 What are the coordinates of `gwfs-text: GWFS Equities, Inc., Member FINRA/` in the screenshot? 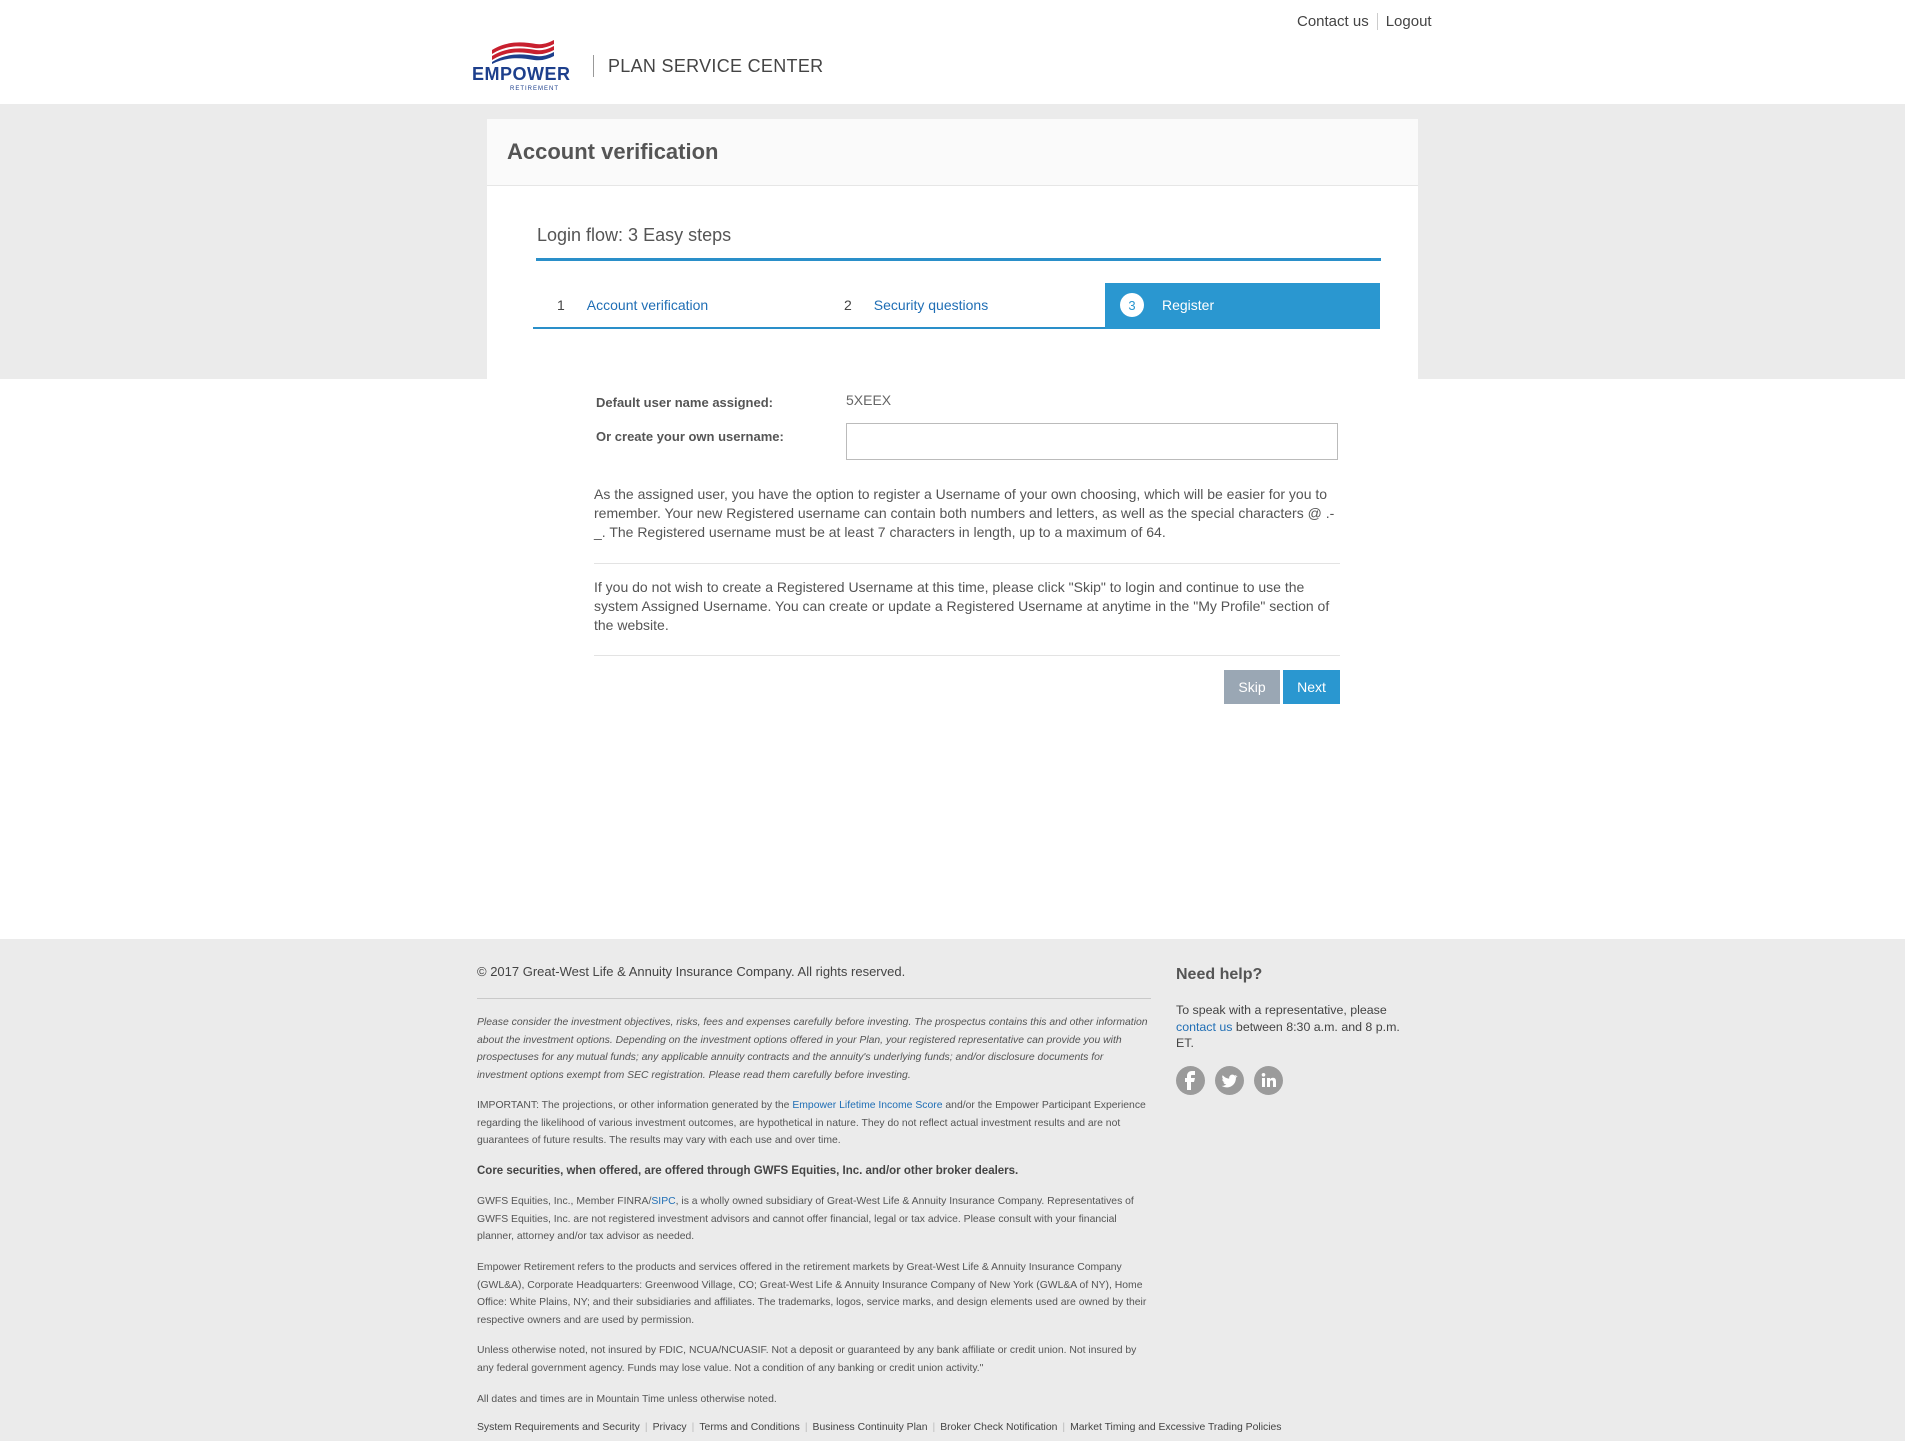 It's located at (564, 1201).